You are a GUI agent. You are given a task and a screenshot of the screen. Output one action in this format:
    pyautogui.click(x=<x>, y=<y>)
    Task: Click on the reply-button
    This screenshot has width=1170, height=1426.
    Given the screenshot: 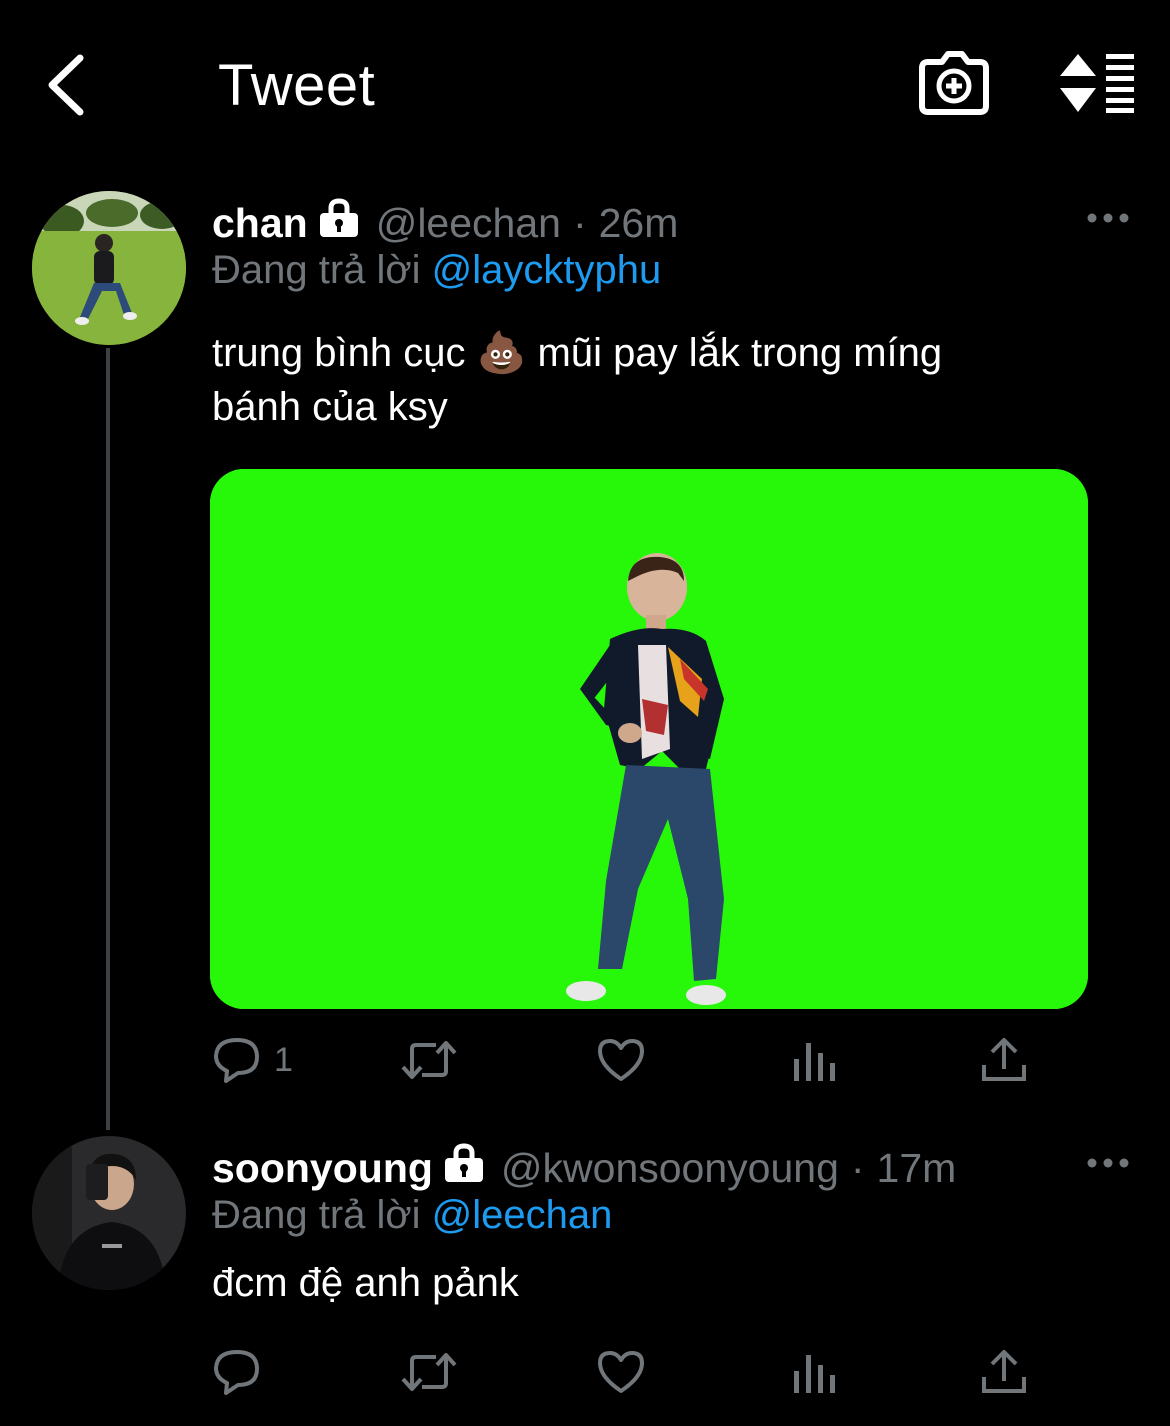 What is the action you would take?
    pyautogui.click(x=243, y=1372)
    